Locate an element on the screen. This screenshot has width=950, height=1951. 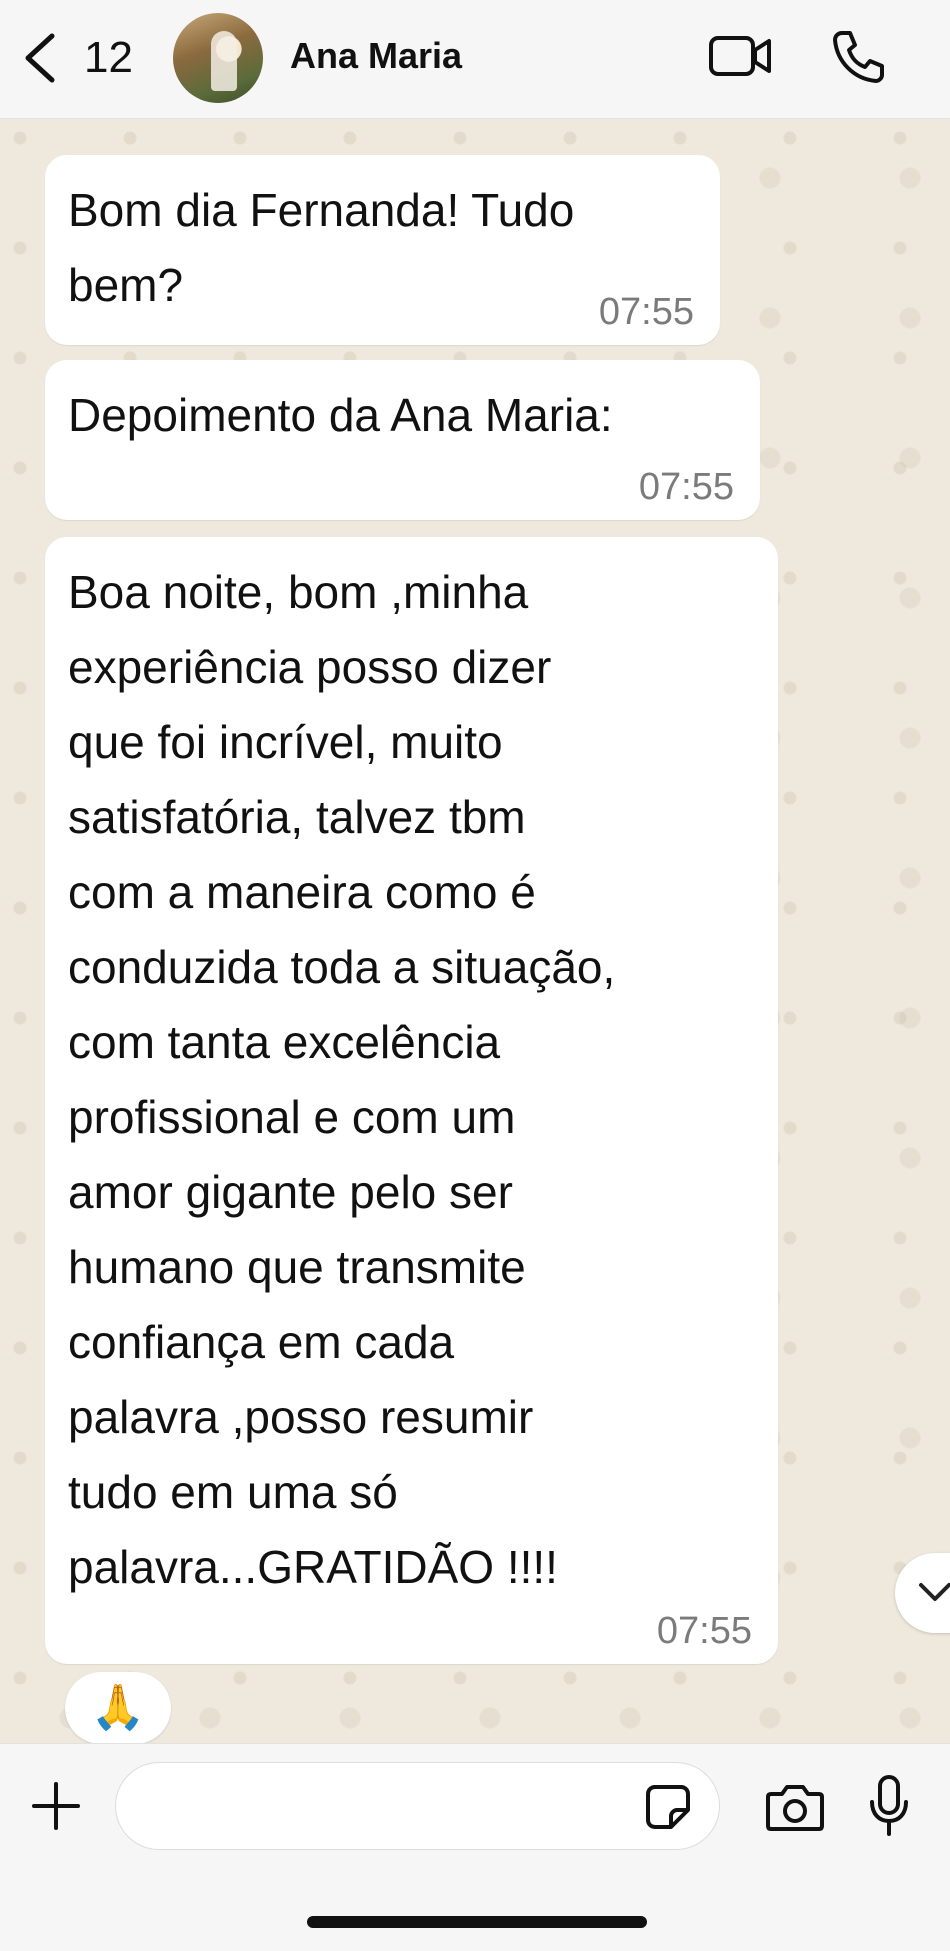
chevron-left-icon is located at coordinates (40, 58).